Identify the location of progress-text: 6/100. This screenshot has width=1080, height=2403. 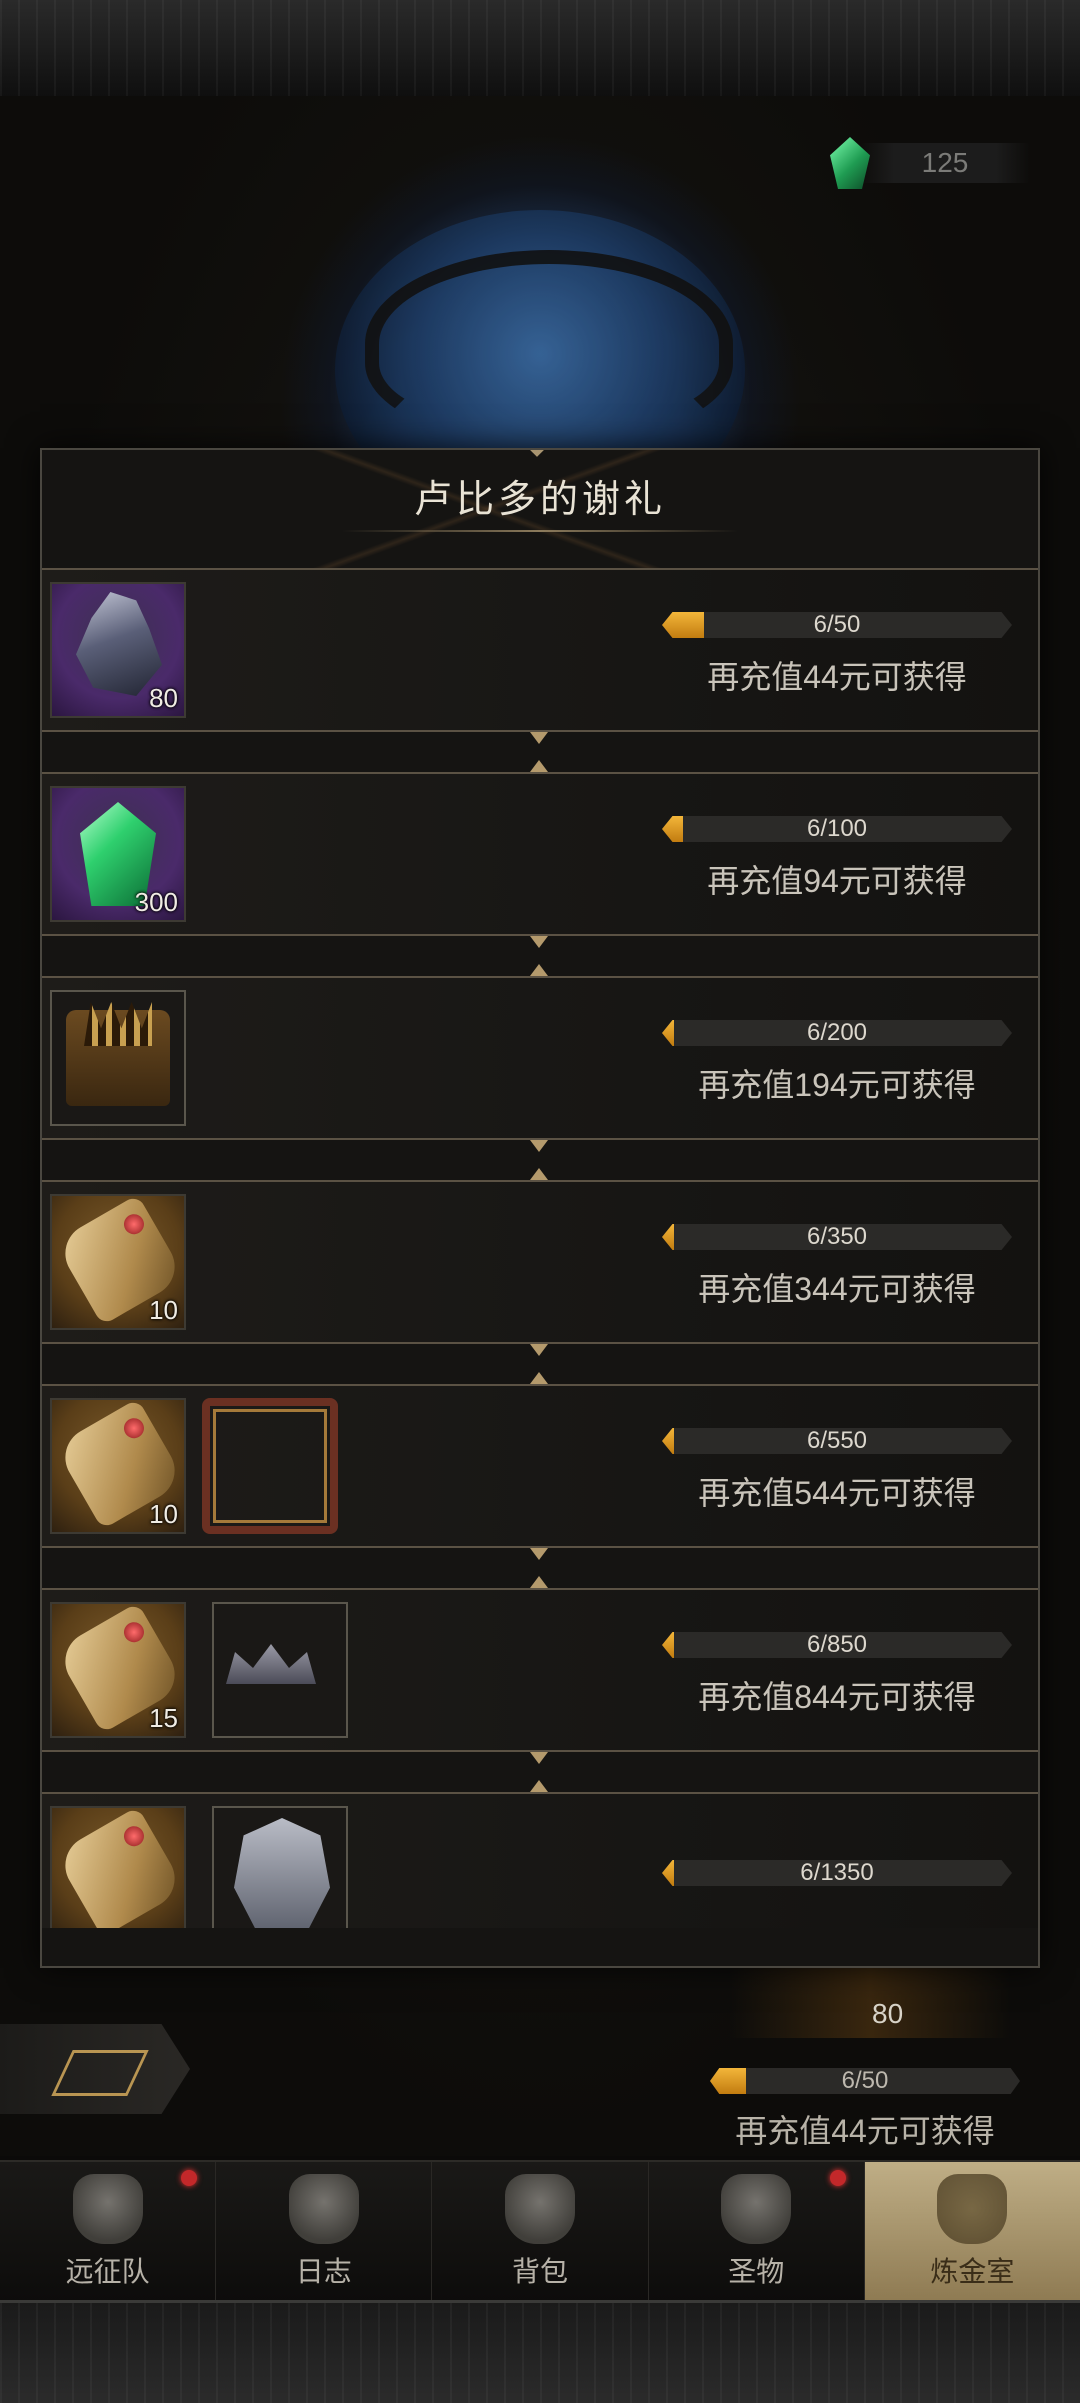
(837, 828).